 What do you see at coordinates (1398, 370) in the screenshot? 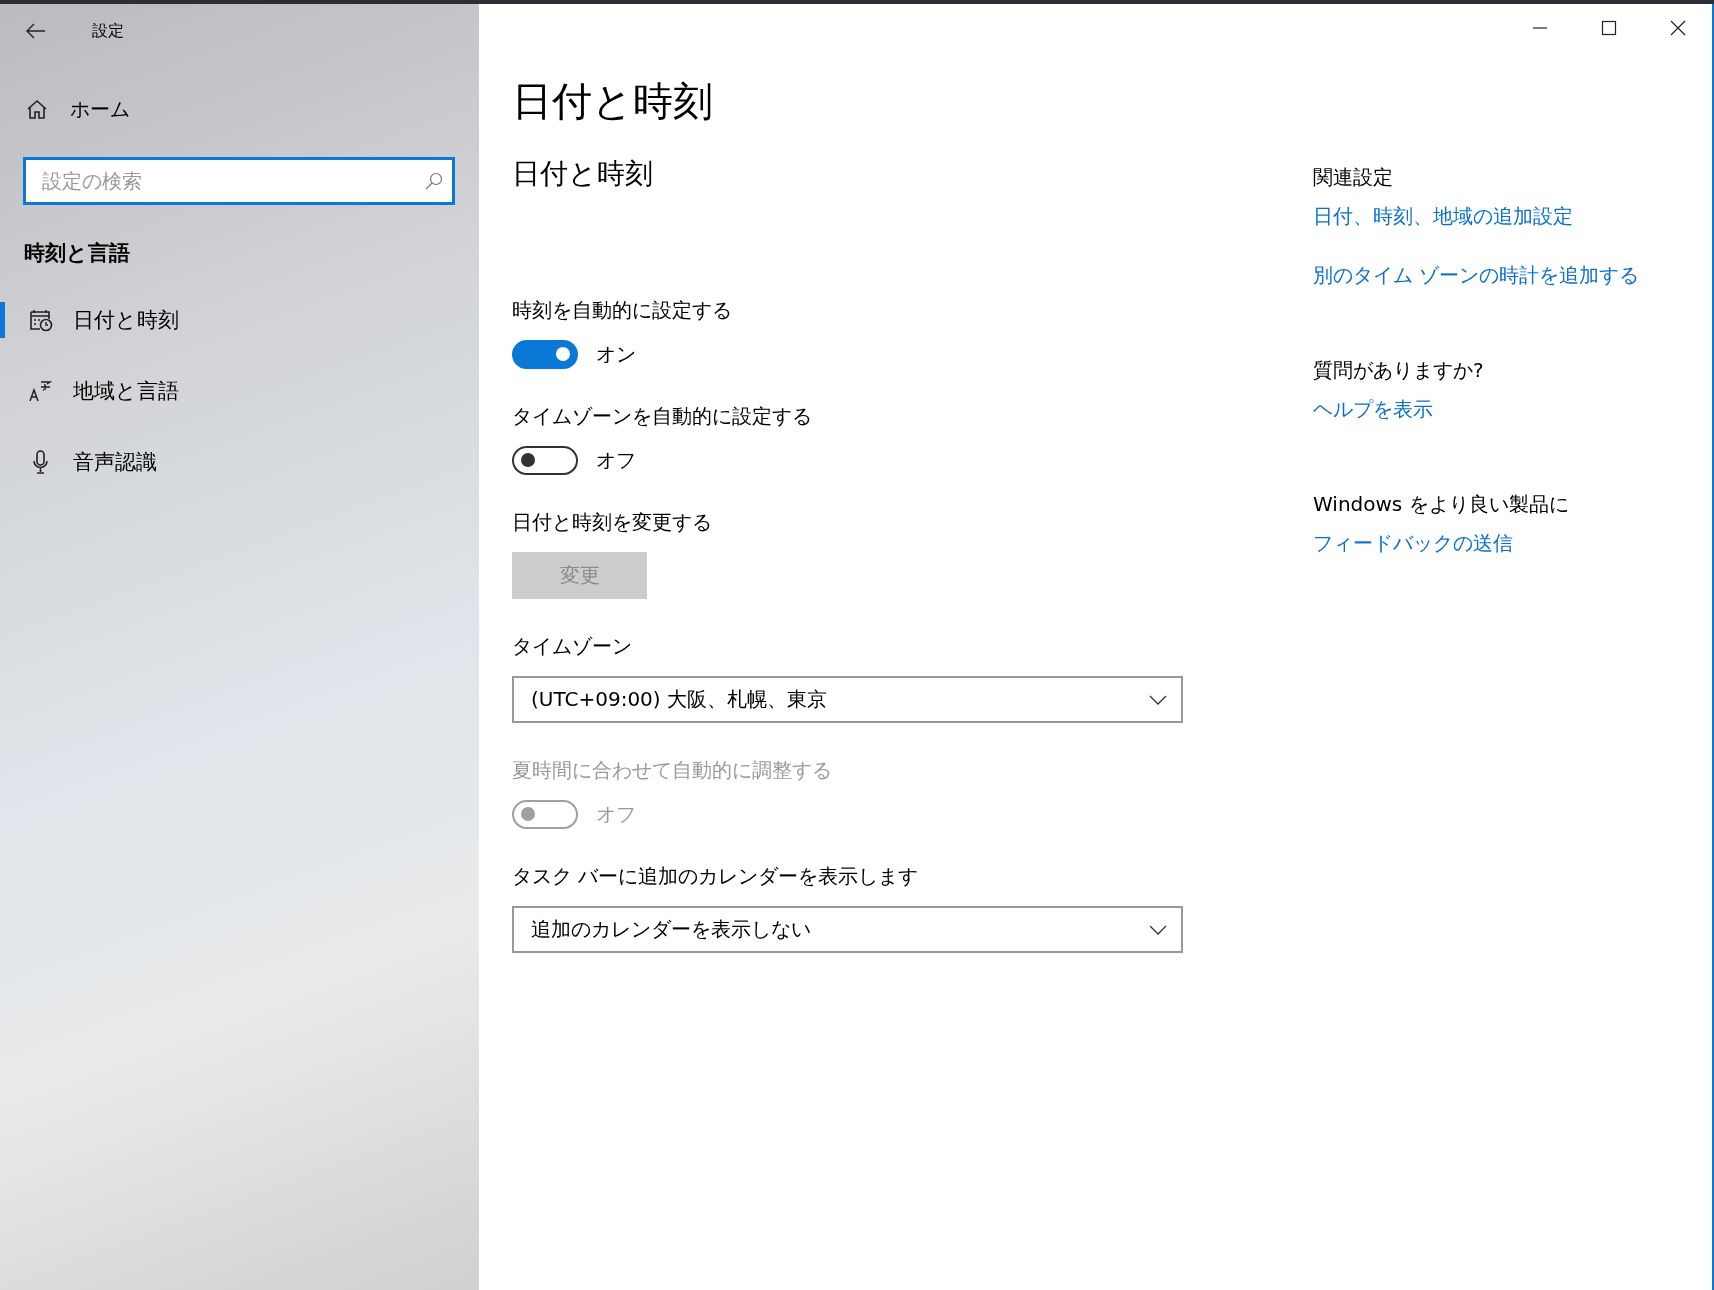
I see `group-heading: 質問がありますか?` at bounding box center [1398, 370].